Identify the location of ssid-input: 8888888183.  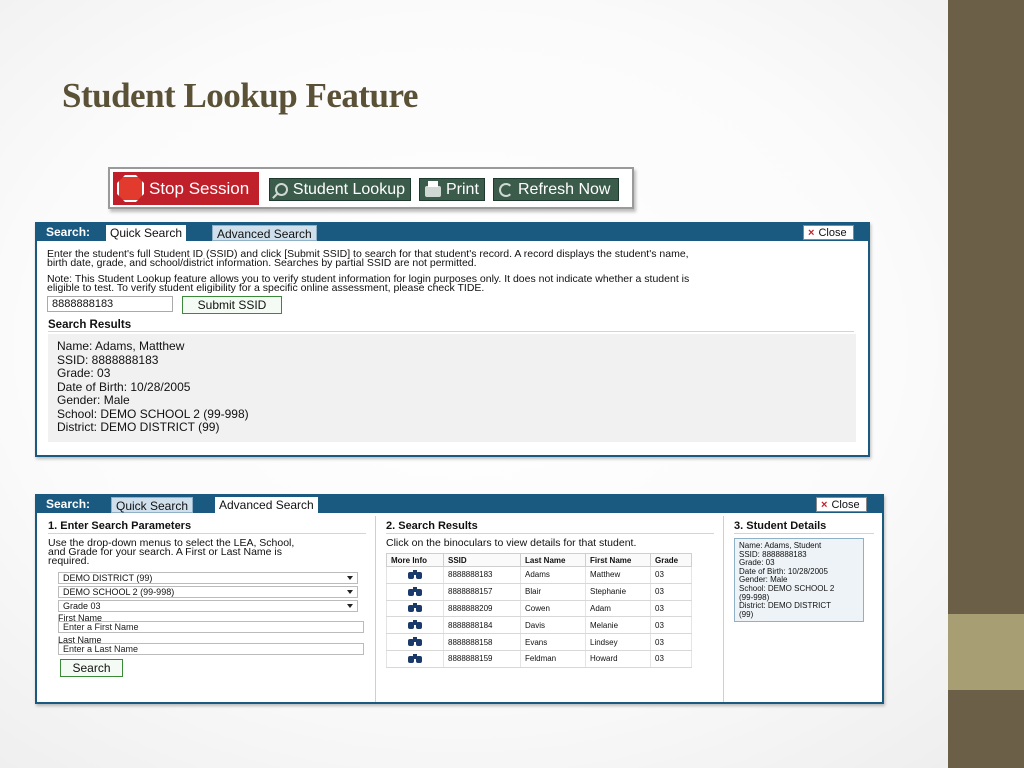
(110, 304).